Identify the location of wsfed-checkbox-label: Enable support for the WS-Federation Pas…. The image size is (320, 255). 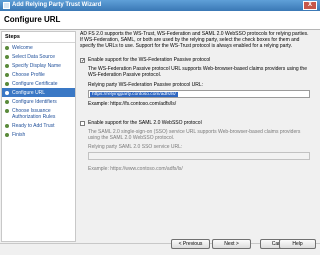
(149, 60).